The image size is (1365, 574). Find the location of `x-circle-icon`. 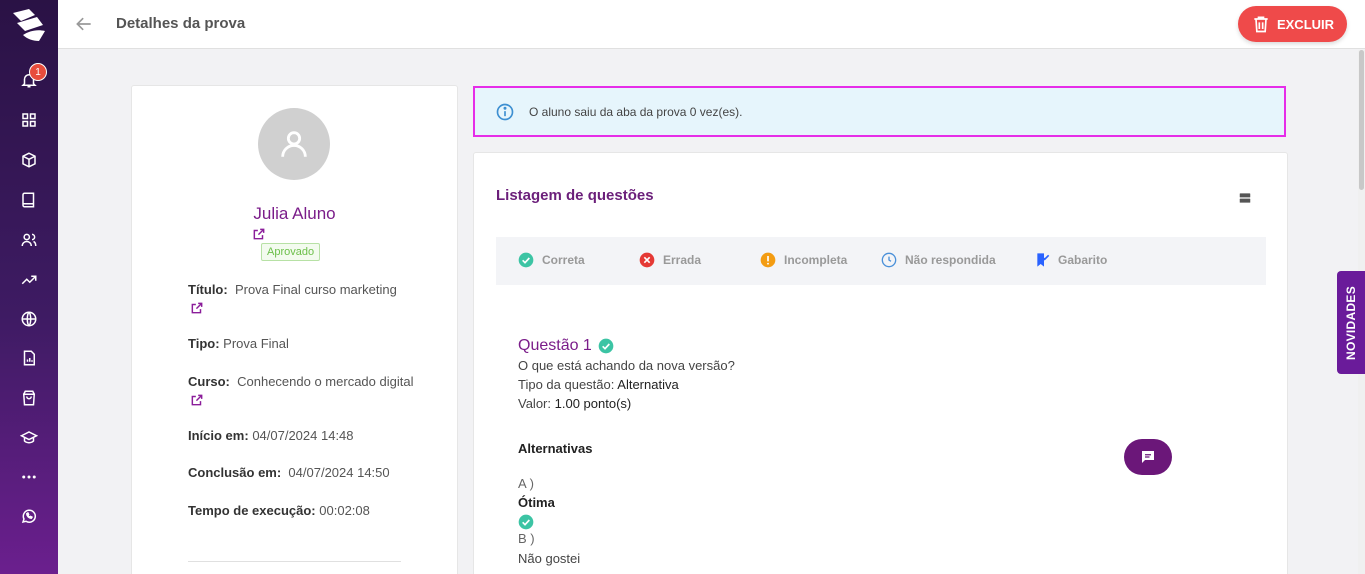

x-circle-icon is located at coordinates (647, 260).